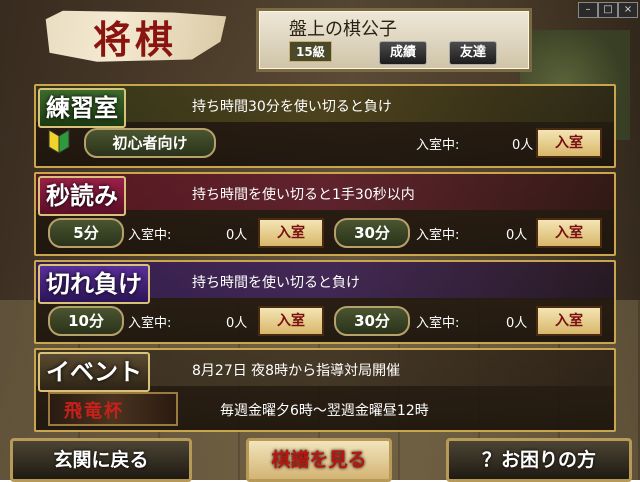 This screenshot has height=482, width=640. Describe the element at coordinates (569, 143) in the screenshot. I see `enter-button-beginner: 入室` at that location.